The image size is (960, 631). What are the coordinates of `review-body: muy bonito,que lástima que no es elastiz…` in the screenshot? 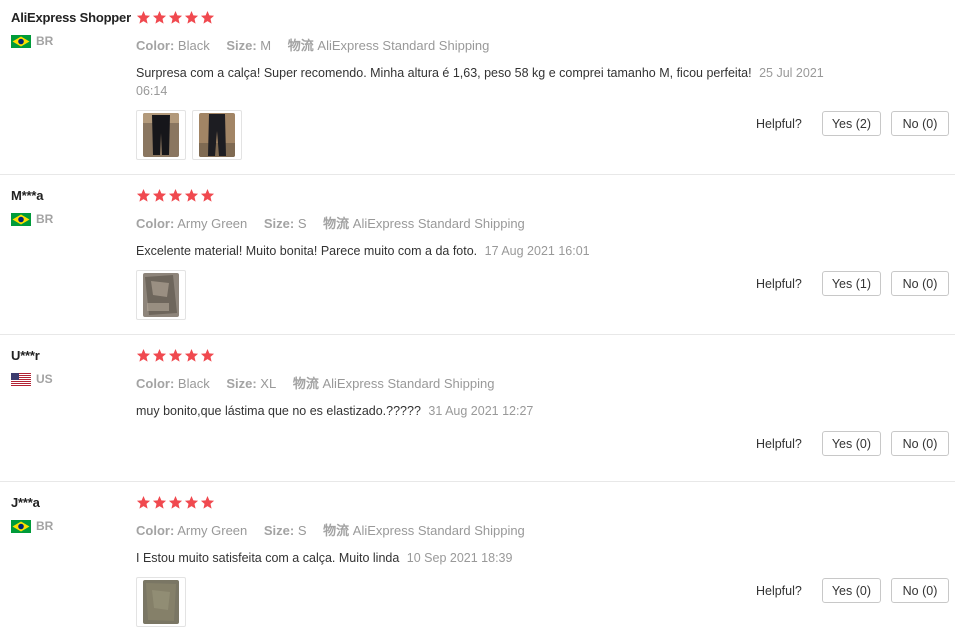 It's located at (278, 411).